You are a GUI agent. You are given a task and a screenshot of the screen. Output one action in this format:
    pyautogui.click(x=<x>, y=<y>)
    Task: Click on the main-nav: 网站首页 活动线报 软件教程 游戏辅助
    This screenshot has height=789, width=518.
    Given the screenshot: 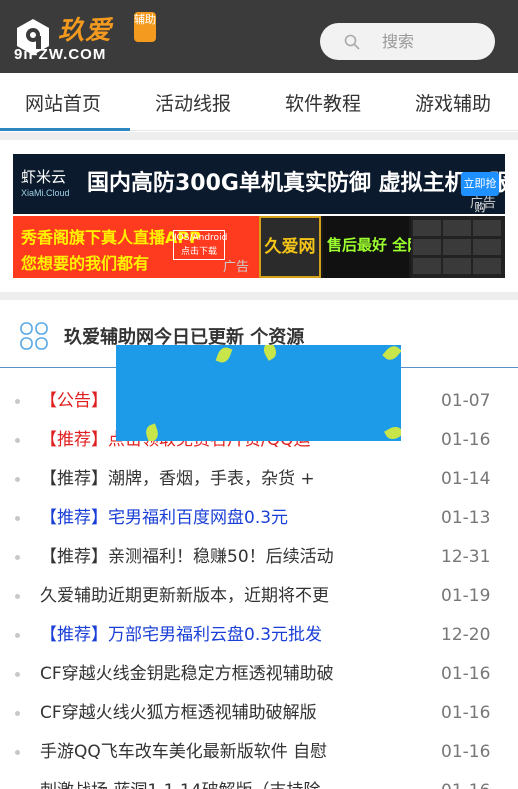 What is the action you would take?
    pyautogui.click(x=259, y=102)
    